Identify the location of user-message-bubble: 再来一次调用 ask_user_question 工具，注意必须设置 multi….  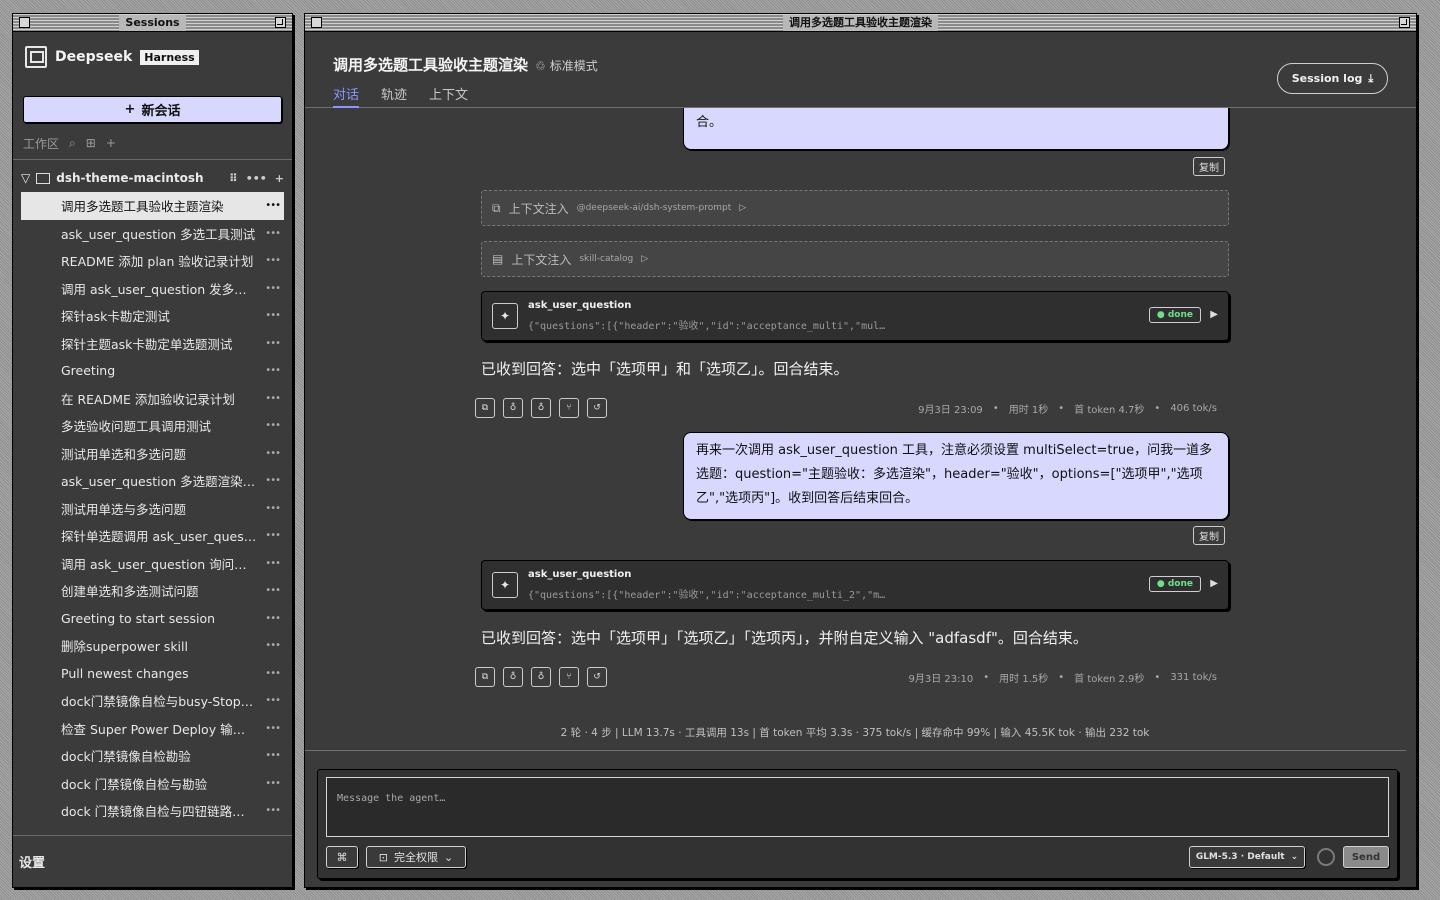
(956, 476).